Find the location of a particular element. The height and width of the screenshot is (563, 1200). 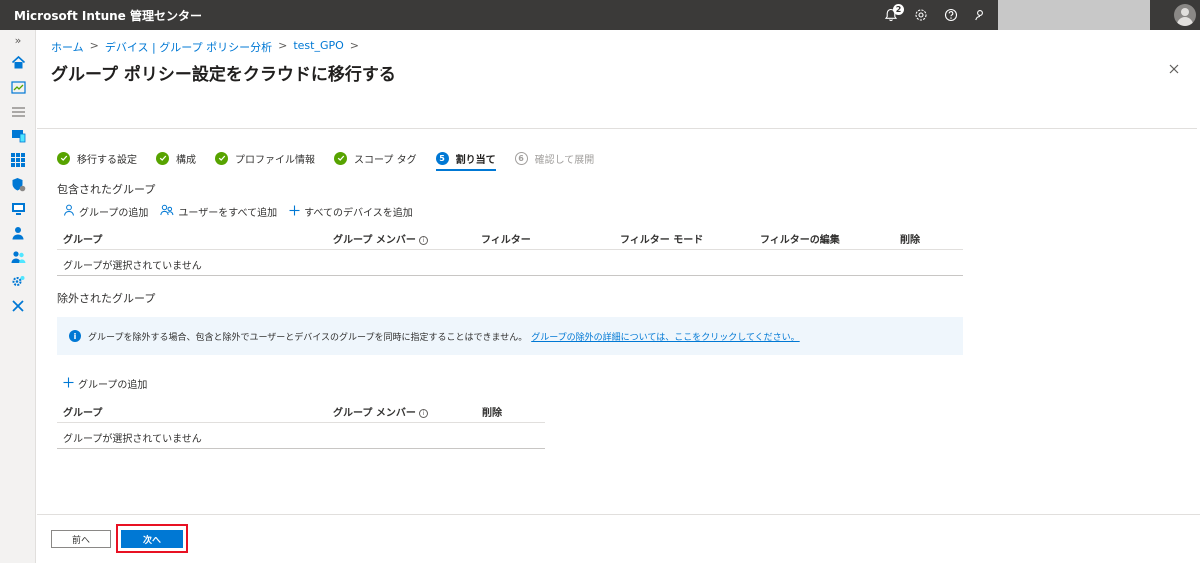

column-header-filter-mode: フィルター モード is located at coordinates (661, 238).